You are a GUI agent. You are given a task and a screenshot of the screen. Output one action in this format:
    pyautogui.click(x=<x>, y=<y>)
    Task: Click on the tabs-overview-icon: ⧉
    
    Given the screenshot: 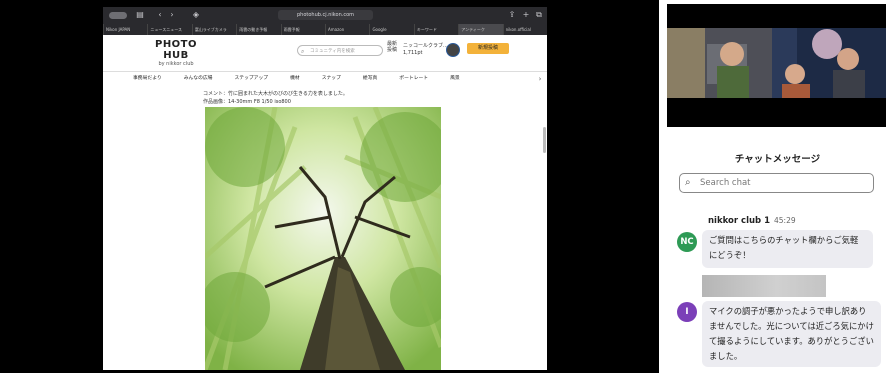 What is the action you would take?
    pyautogui.click(x=539, y=15)
    